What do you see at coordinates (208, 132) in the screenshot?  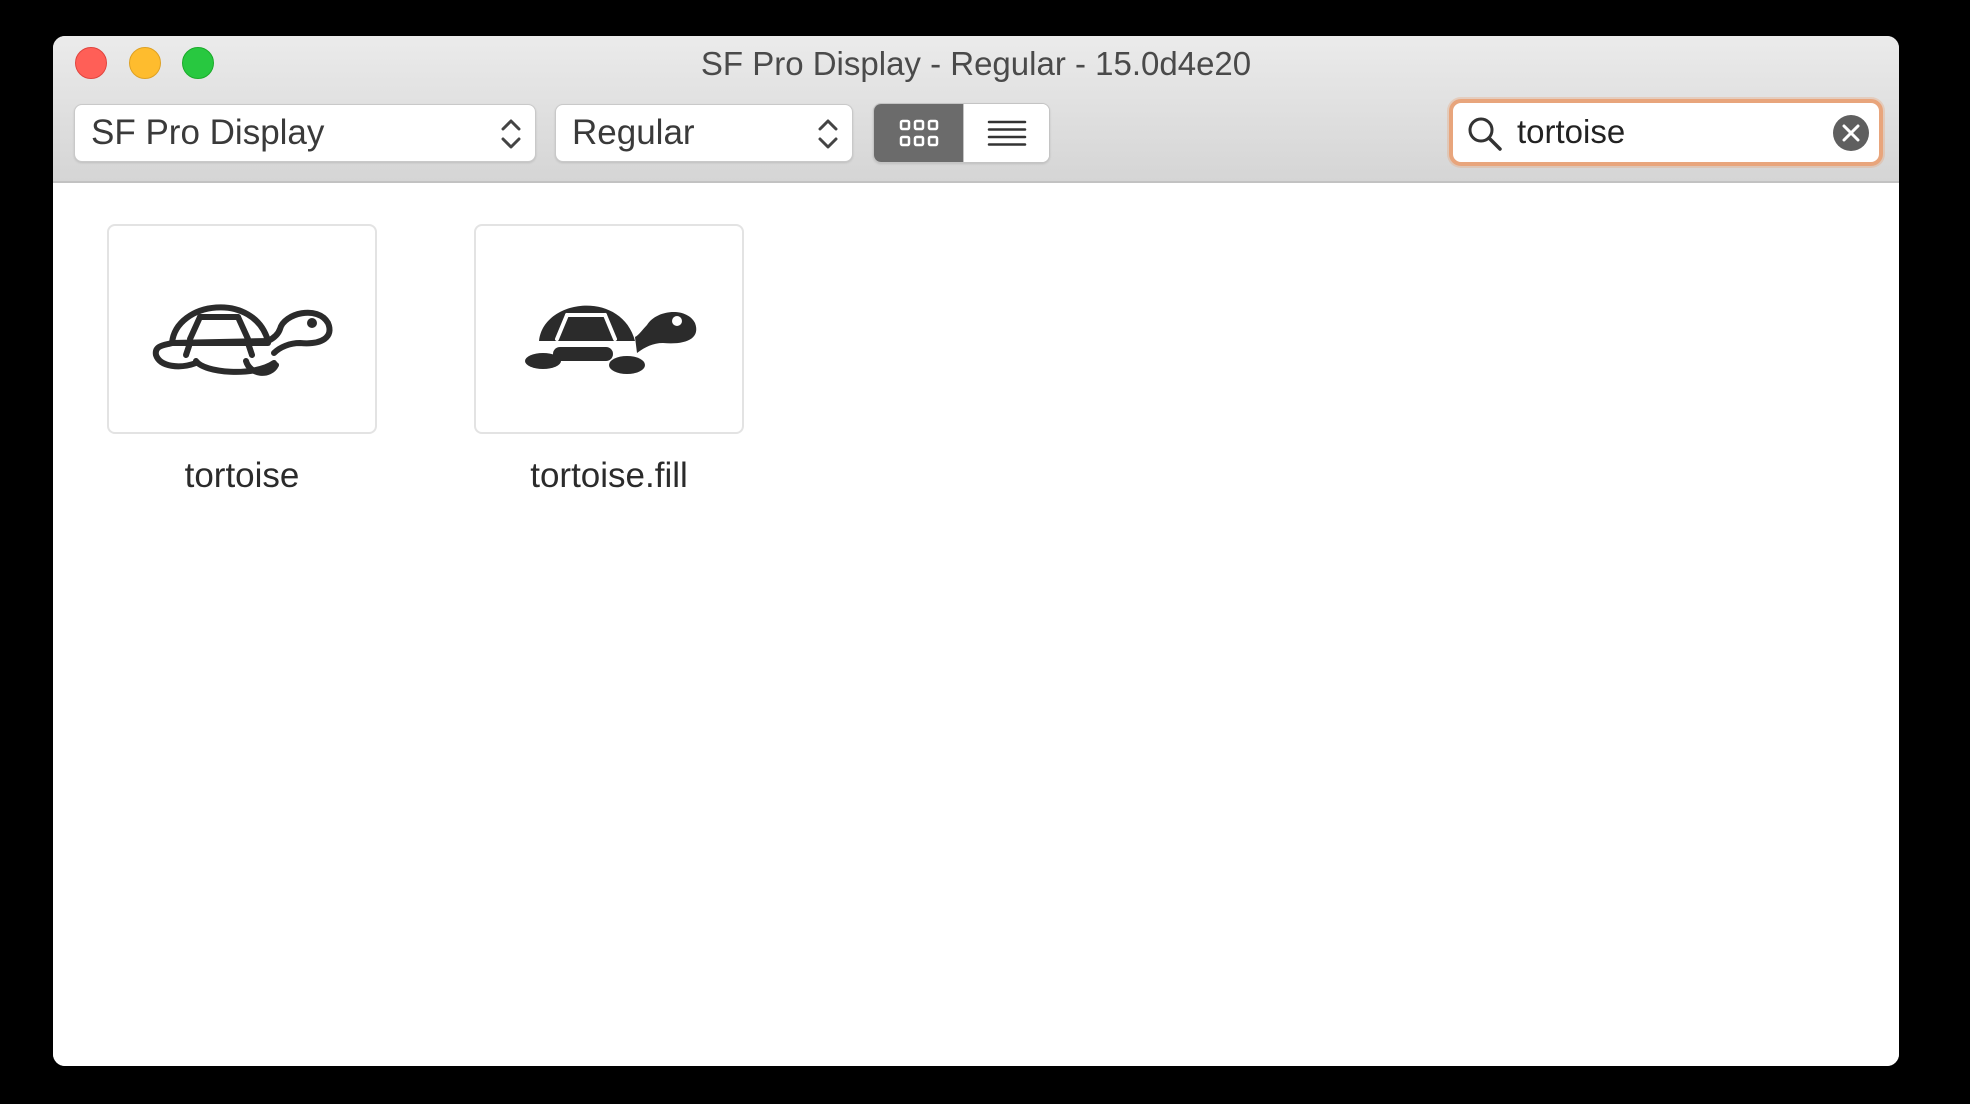 I see `font-family-value: SF Pro Display` at bounding box center [208, 132].